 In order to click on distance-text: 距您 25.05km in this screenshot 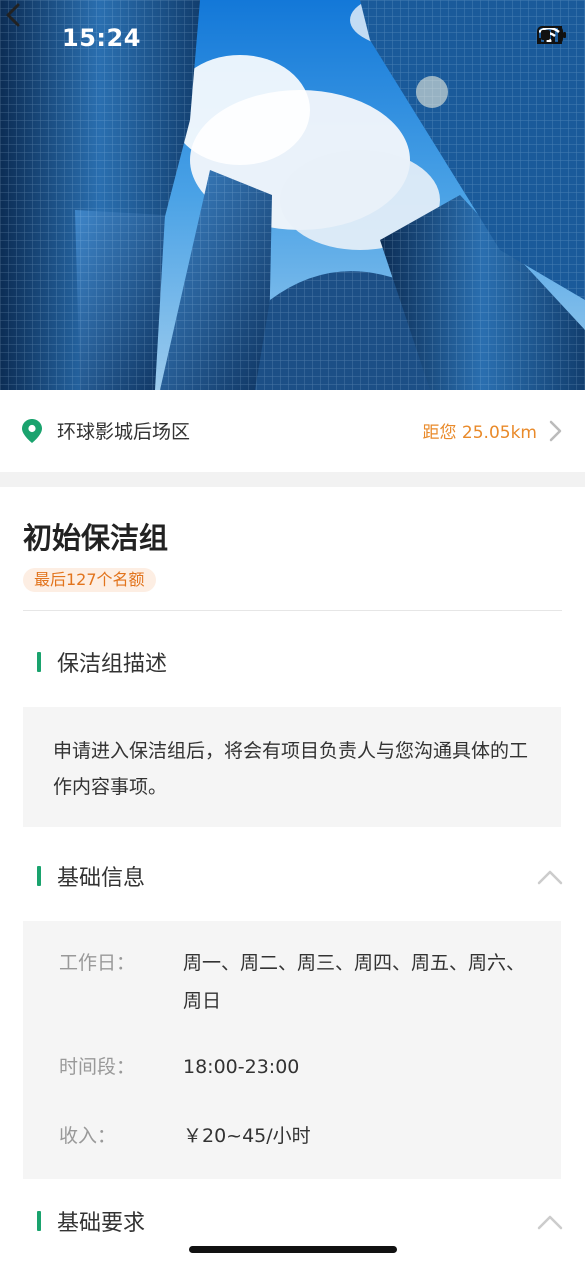, I will do `click(479, 433)`.